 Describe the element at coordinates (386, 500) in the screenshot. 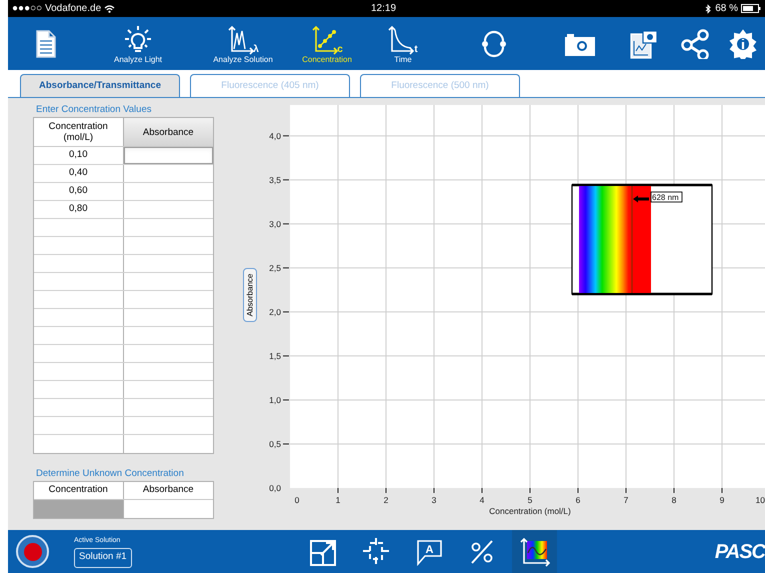

I see `axis-tick-label: 2` at that location.